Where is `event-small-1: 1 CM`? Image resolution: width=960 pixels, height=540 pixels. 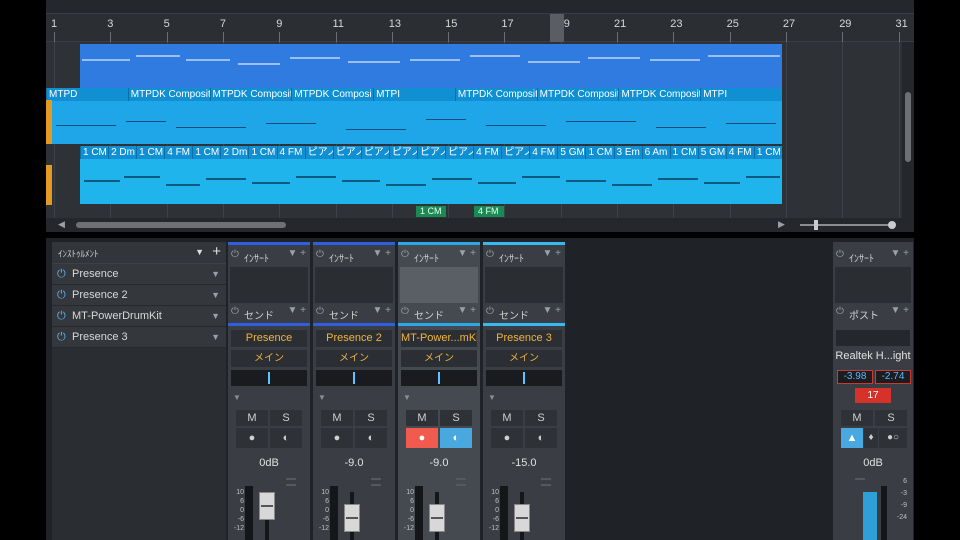 event-small-1: 1 CM is located at coordinates (431, 211).